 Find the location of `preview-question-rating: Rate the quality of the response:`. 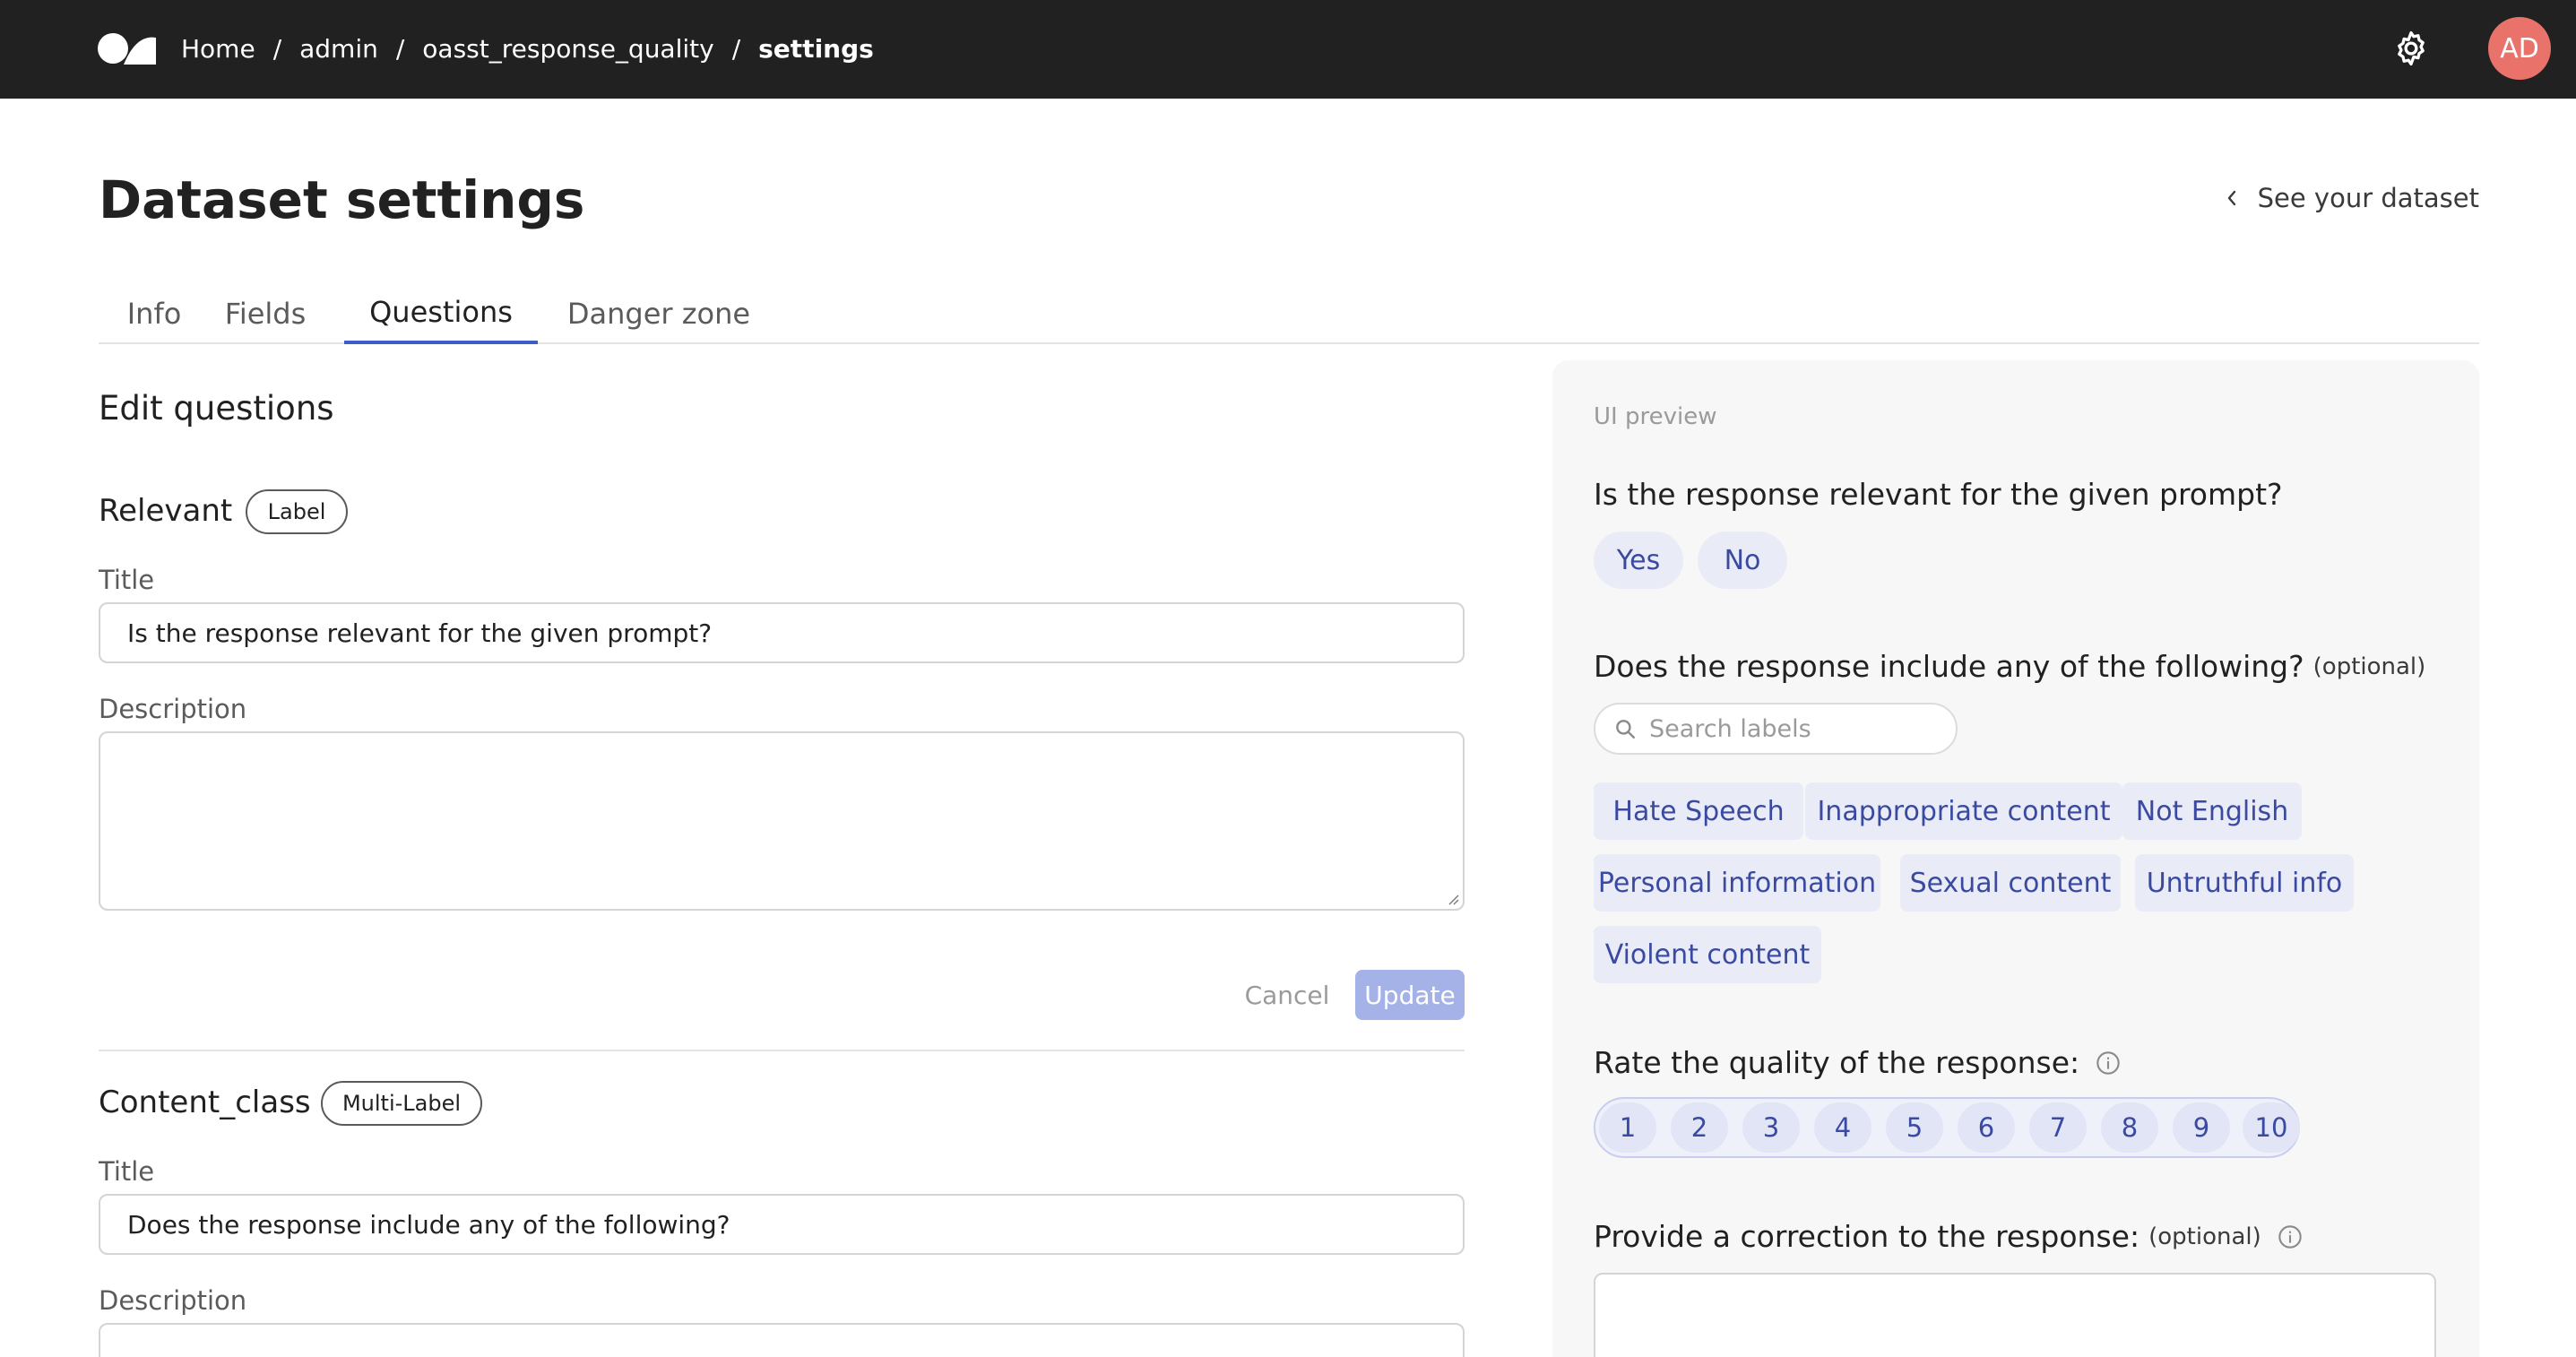

preview-question-rating: Rate the quality of the response: is located at coordinates (1857, 1062).